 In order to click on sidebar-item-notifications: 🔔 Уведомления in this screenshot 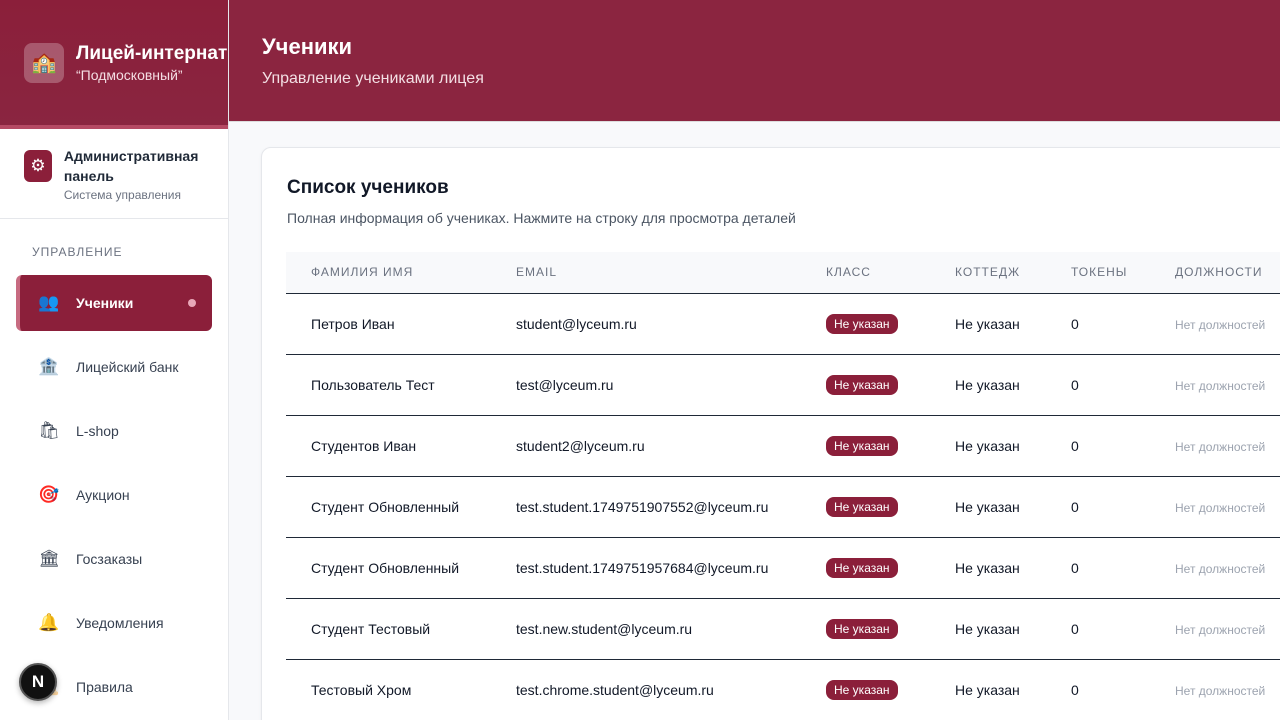, I will do `click(114, 623)`.